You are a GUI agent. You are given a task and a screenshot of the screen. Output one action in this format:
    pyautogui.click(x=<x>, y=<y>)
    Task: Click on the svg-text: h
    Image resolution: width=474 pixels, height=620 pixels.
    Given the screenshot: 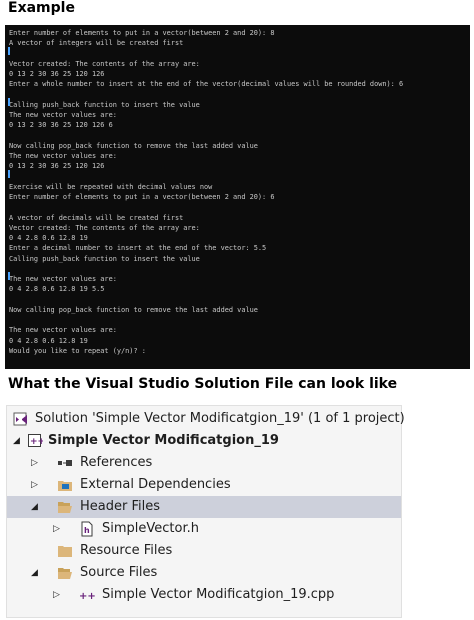 What is the action you would take?
    pyautogui.click(x=87, y=530)
    